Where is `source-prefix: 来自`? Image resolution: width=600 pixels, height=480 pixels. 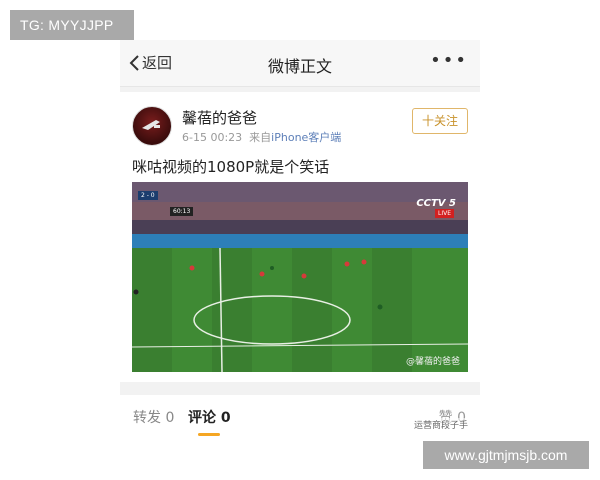 source-prefix: 来自 is located at coordinates (260, 137).